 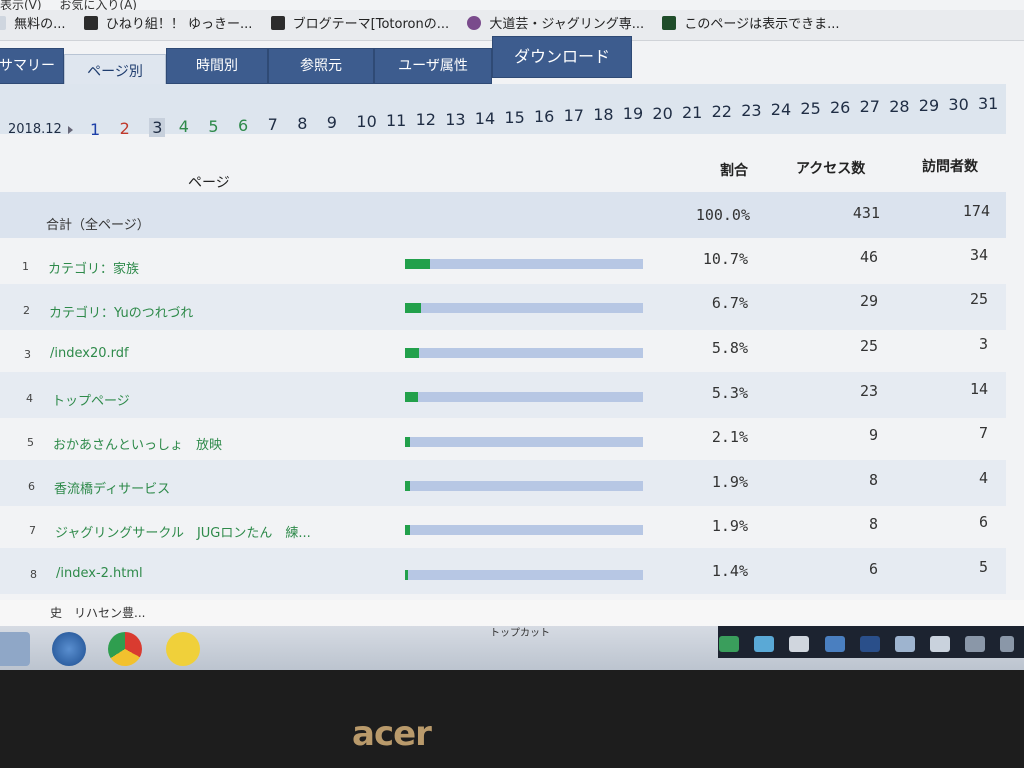 I want to click on day-link-15: 15, so click(x=514, y=117).